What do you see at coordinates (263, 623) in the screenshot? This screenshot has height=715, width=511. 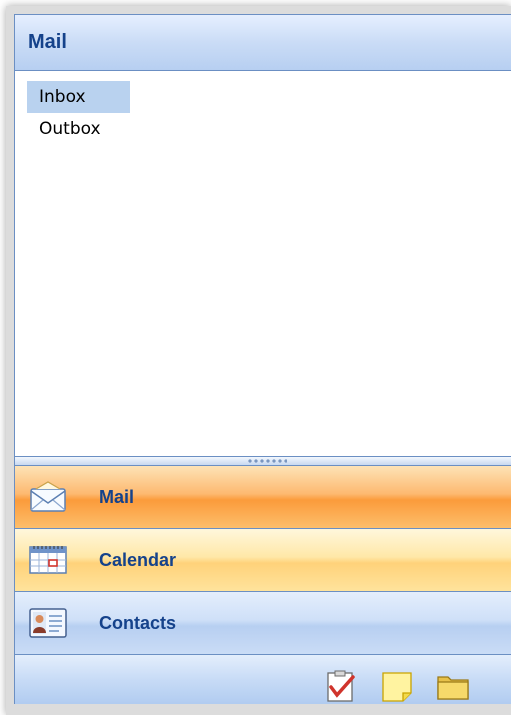 I see `nav-button-contacts: Contacts` at bounding box center [263, 623].